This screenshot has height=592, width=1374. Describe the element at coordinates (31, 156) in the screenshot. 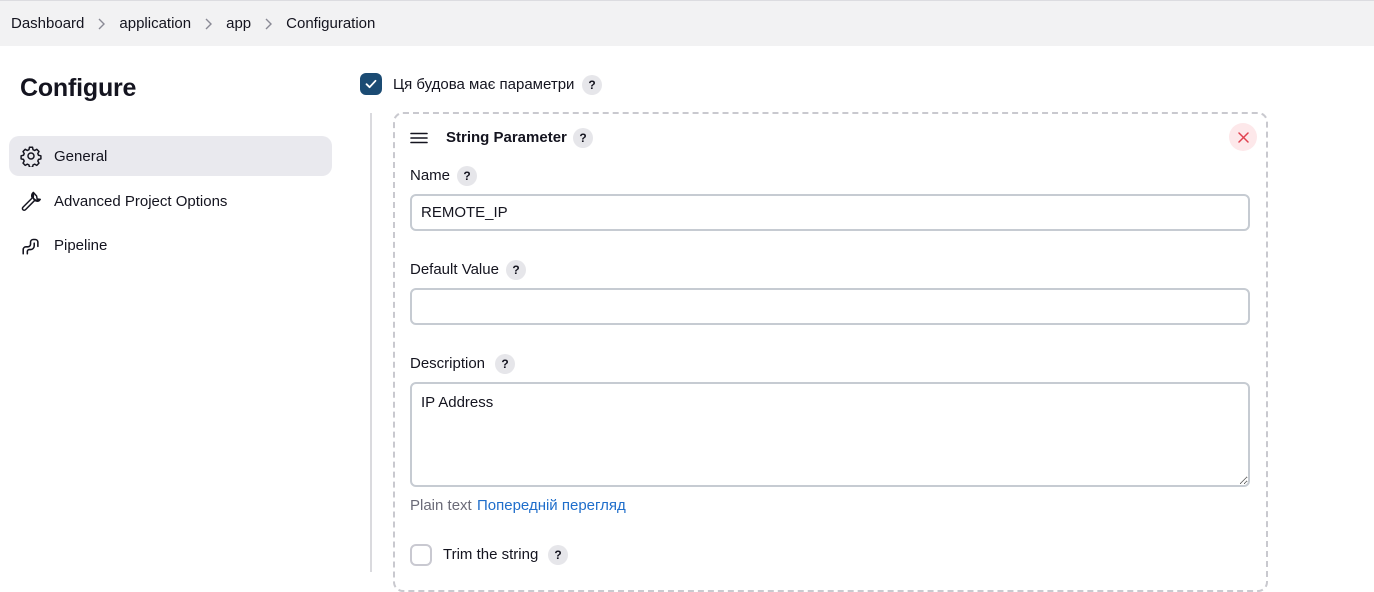

I see `gear-icon` at that location.